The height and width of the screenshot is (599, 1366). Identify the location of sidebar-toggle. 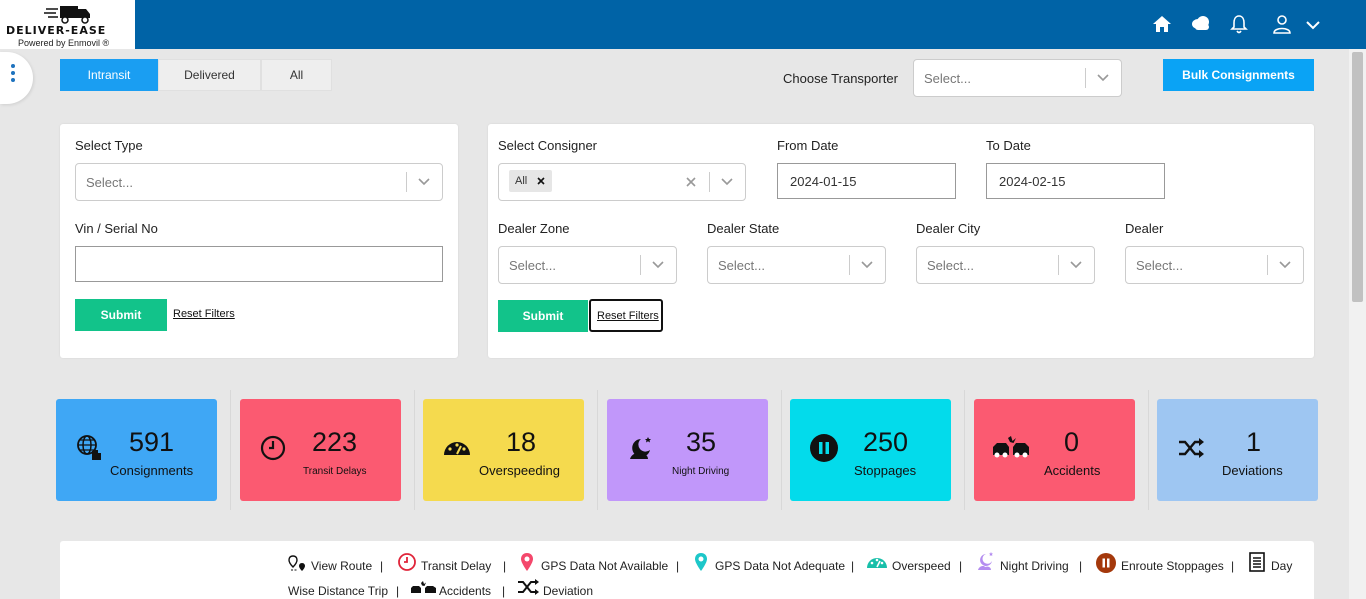
(16, 78).